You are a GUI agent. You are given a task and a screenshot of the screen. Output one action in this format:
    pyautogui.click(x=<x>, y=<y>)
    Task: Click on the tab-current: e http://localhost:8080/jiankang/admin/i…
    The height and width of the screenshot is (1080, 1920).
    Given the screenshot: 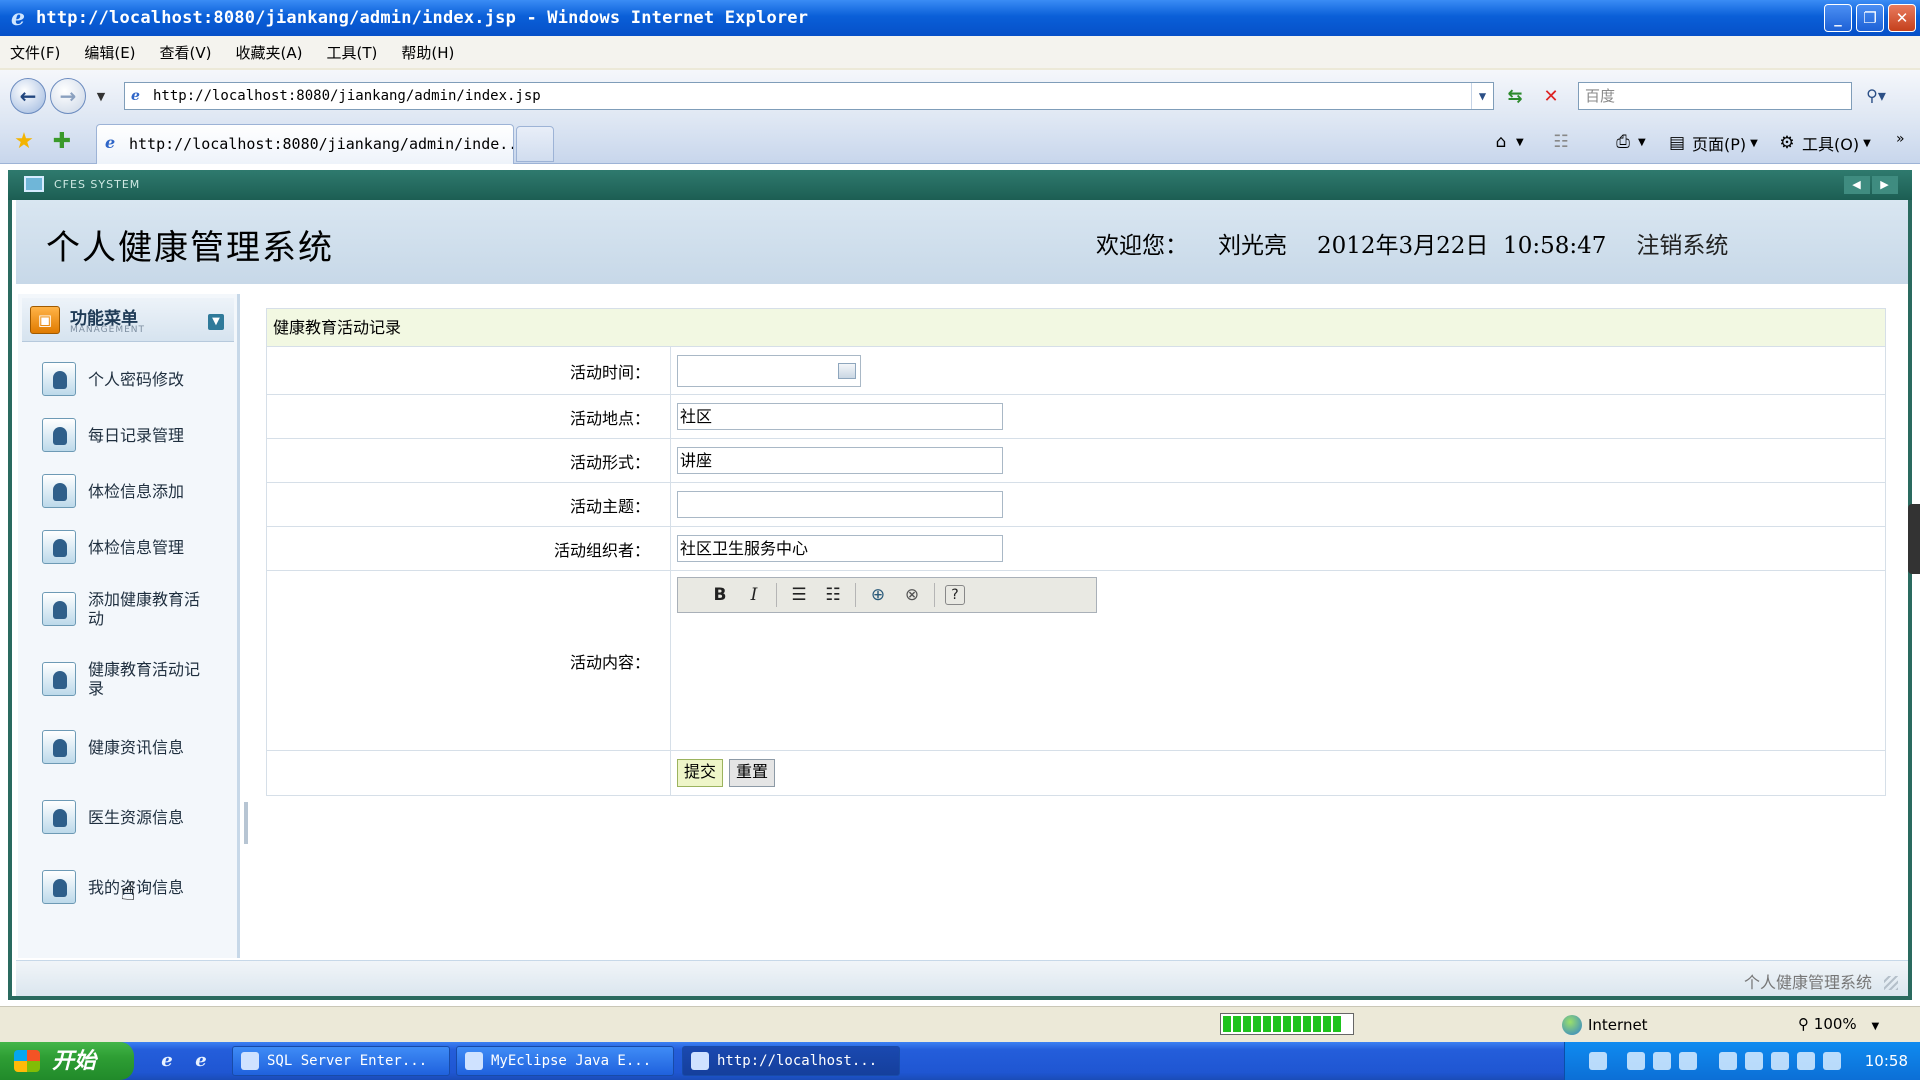 What is the action you would take?
    pyautogui.click(x=305, y=144)
    